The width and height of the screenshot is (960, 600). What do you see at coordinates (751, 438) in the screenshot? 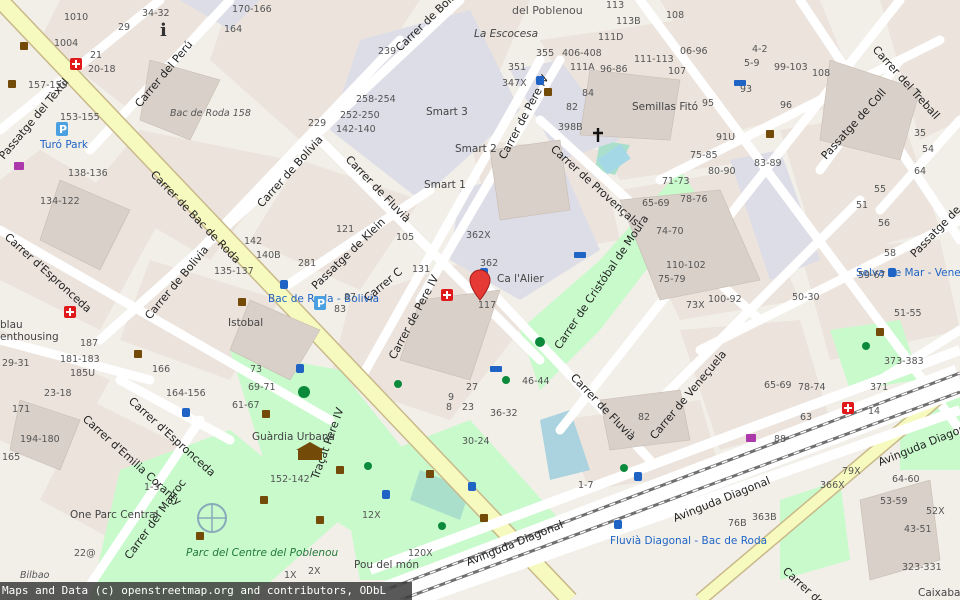
I see `shop-icon` at bounding box center [751, 438].